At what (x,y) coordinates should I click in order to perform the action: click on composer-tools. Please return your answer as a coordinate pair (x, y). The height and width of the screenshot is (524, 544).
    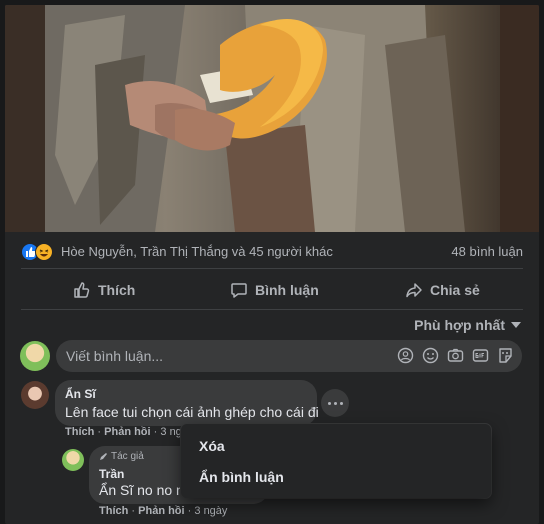
    Looking at the image, I should click on (455, 355).